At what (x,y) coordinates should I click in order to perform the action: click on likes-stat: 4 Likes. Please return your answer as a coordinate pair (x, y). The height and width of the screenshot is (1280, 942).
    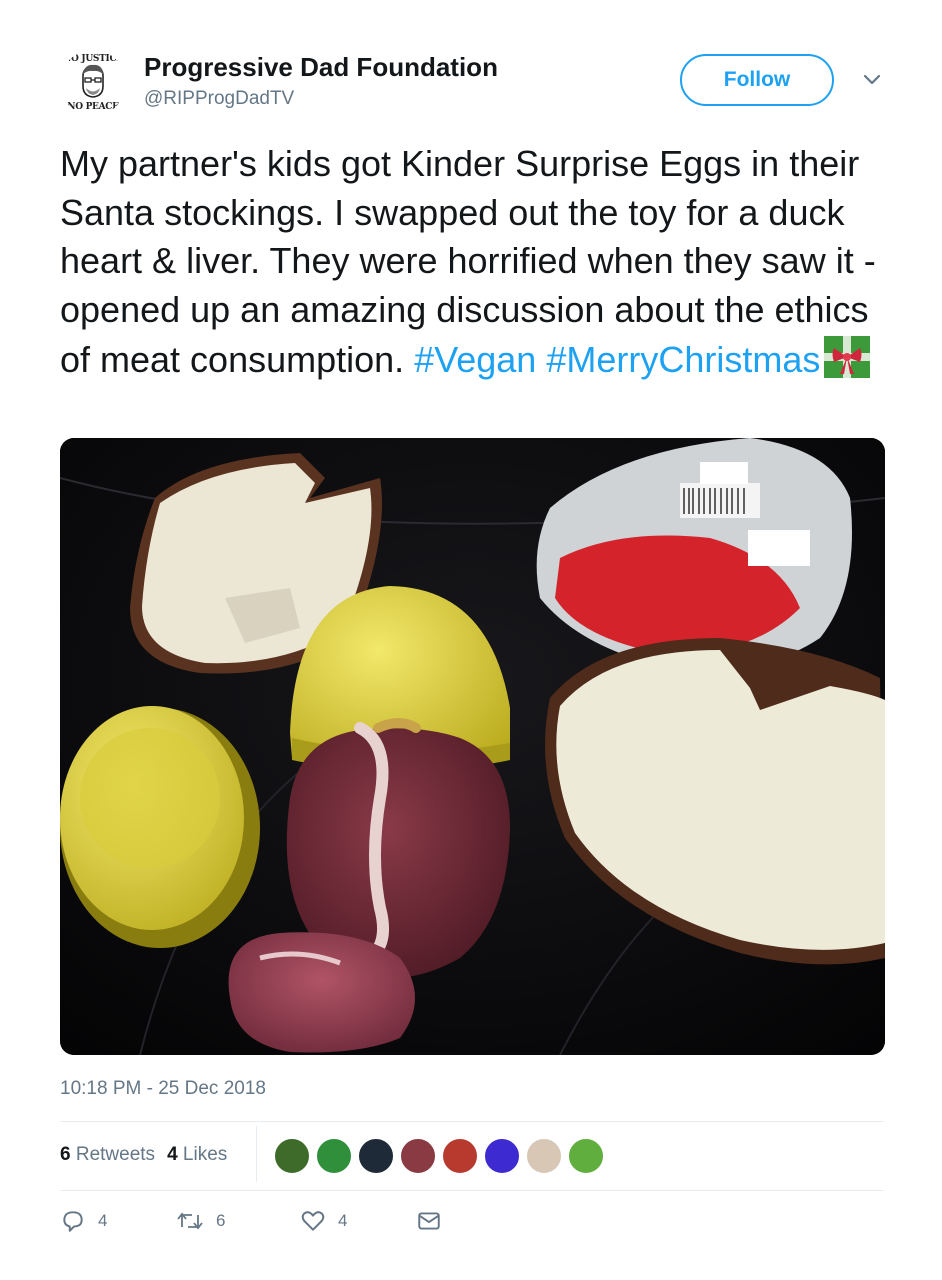
    Looking at the image, I should click on (197, 1154).